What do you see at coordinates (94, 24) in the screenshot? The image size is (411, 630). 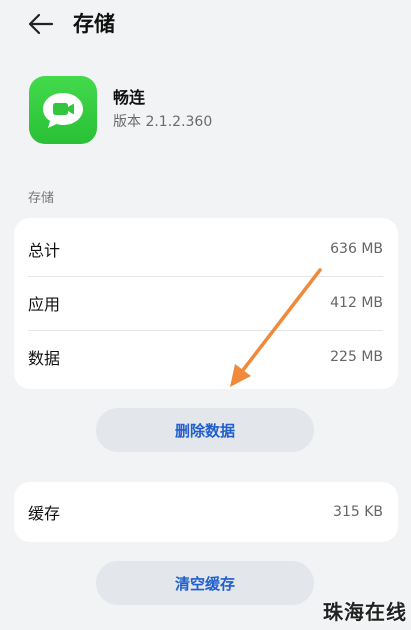 I see `page-title: 存储` at bounding box center [94, 24].